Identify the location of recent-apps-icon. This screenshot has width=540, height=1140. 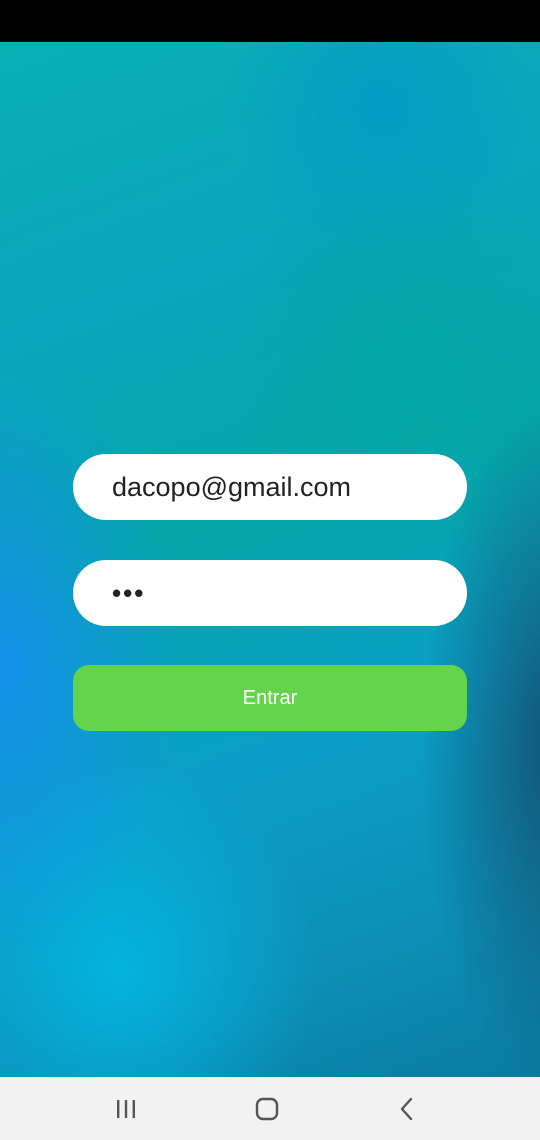
(126, 1108).